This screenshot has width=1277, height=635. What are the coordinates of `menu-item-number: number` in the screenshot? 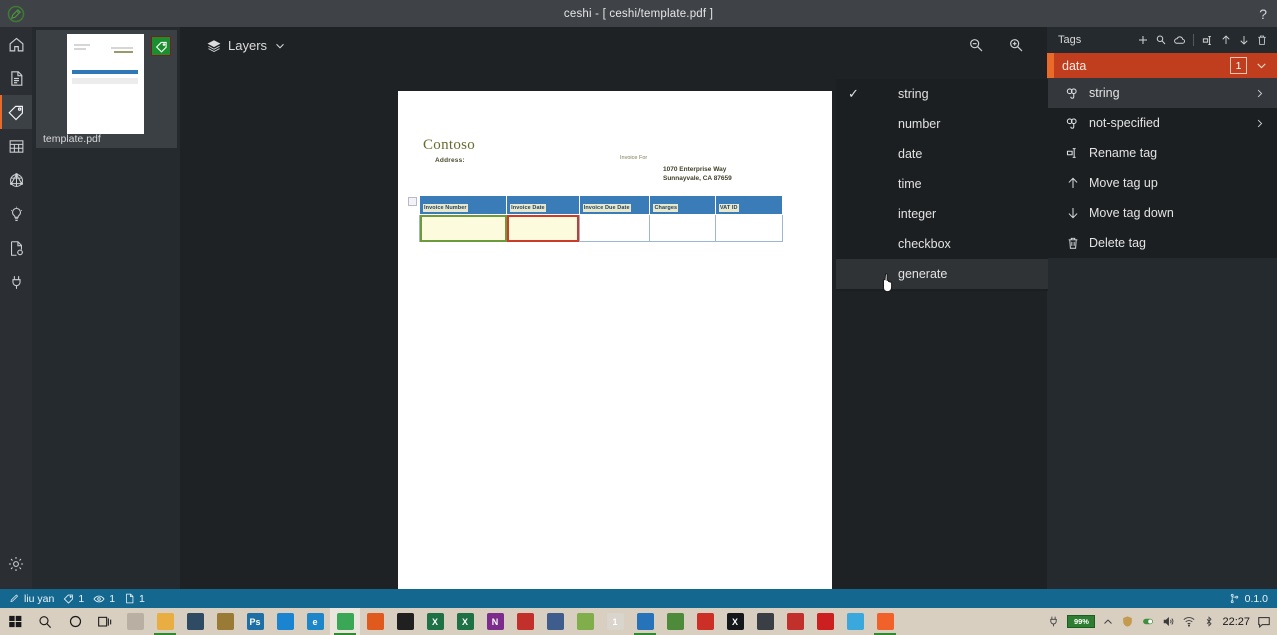 It's located at (942, 124).